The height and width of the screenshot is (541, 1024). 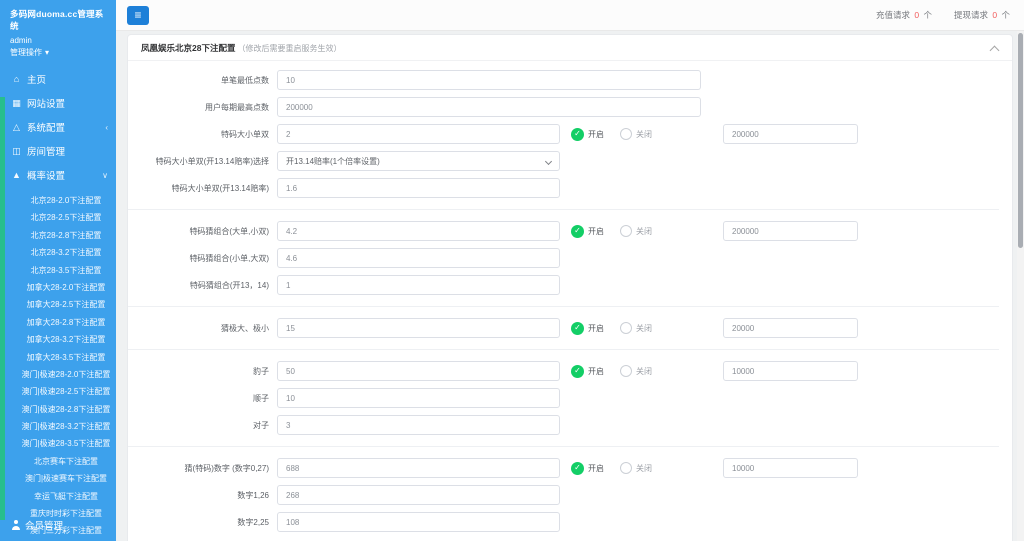 I want to click on field-label: 对子, so click(x=261, y=425).